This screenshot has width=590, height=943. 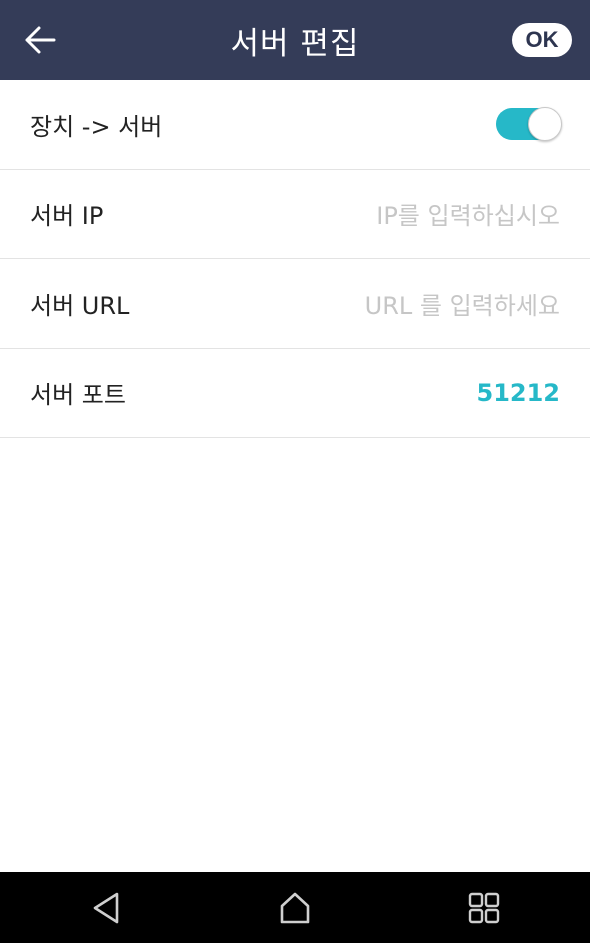 I want to click on device-to-server-toggle, so click(x=529, y=124).